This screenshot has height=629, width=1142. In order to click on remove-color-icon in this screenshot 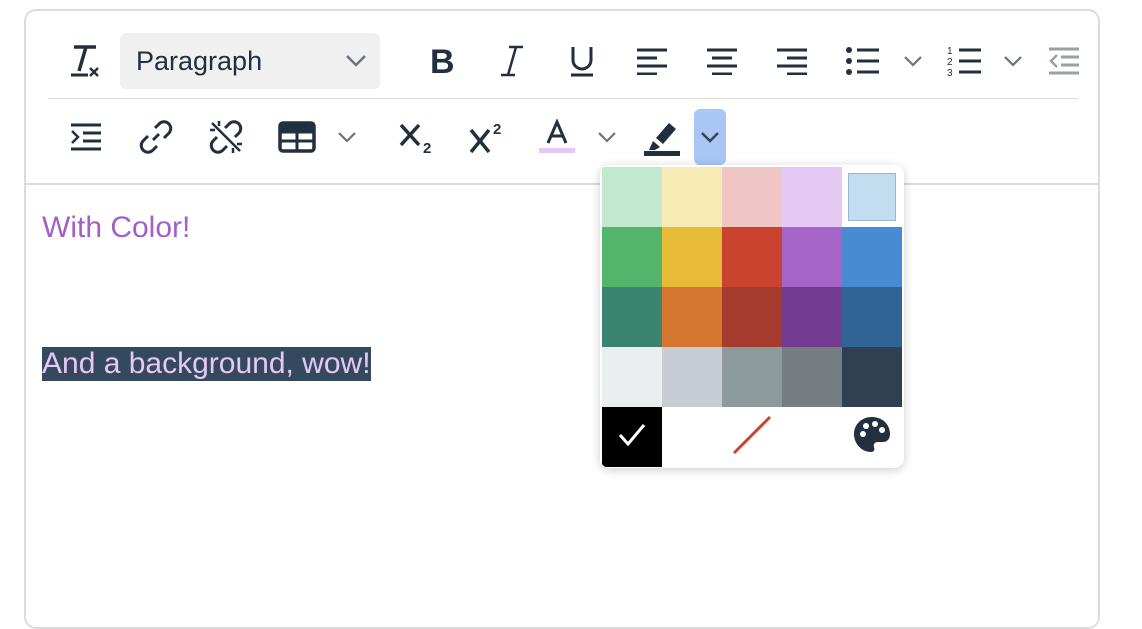, I will do `click(752, 437)`.